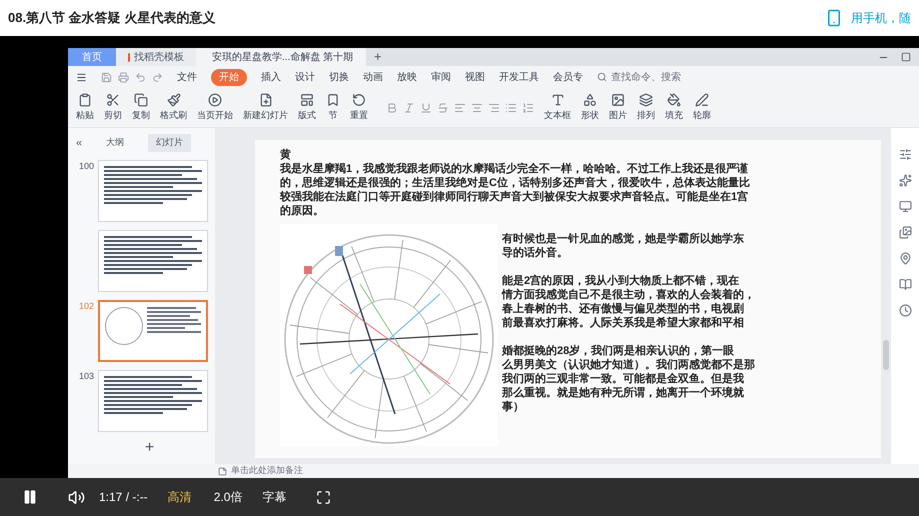 This screenshot has width=919, height=516. Describe the element at coordinates (113, 99) in the screenshot. I see `scissors-icon` at that location.